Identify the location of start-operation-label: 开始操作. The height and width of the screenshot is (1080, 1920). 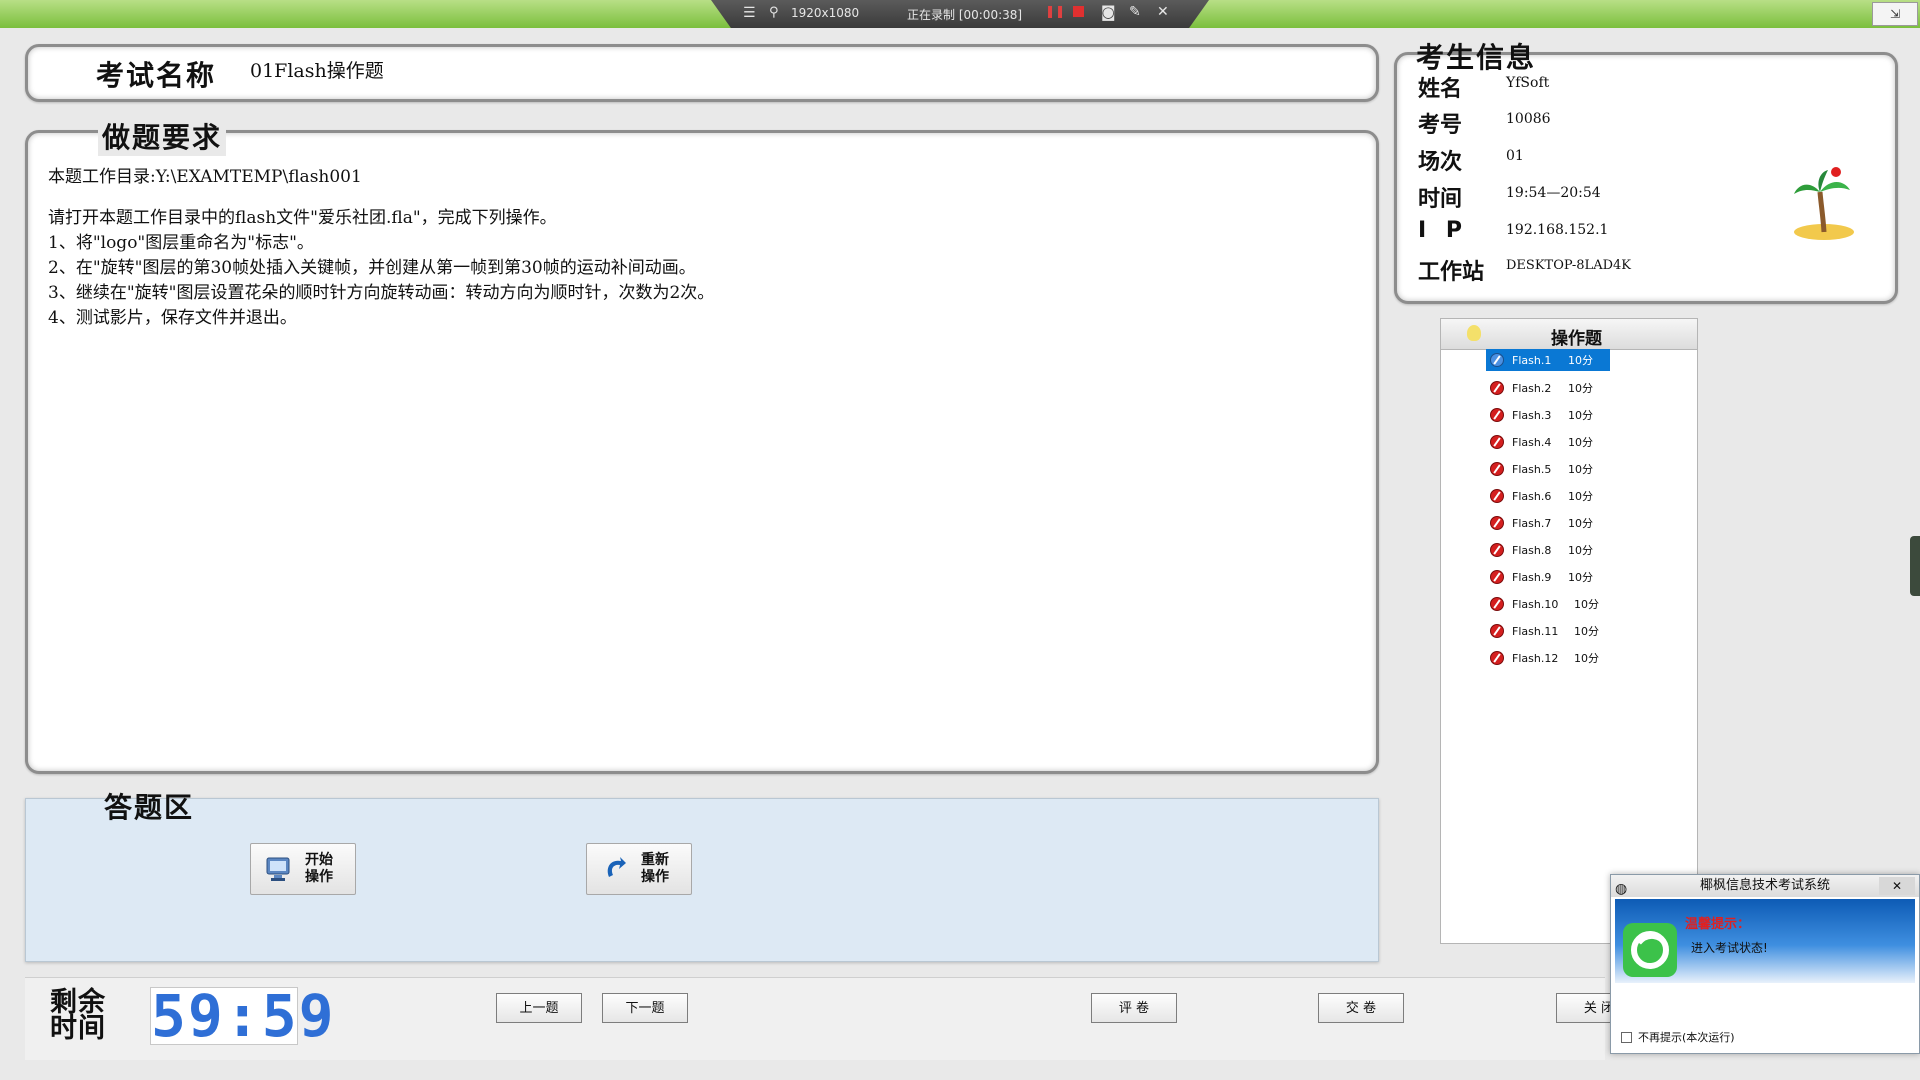
(319, 868).